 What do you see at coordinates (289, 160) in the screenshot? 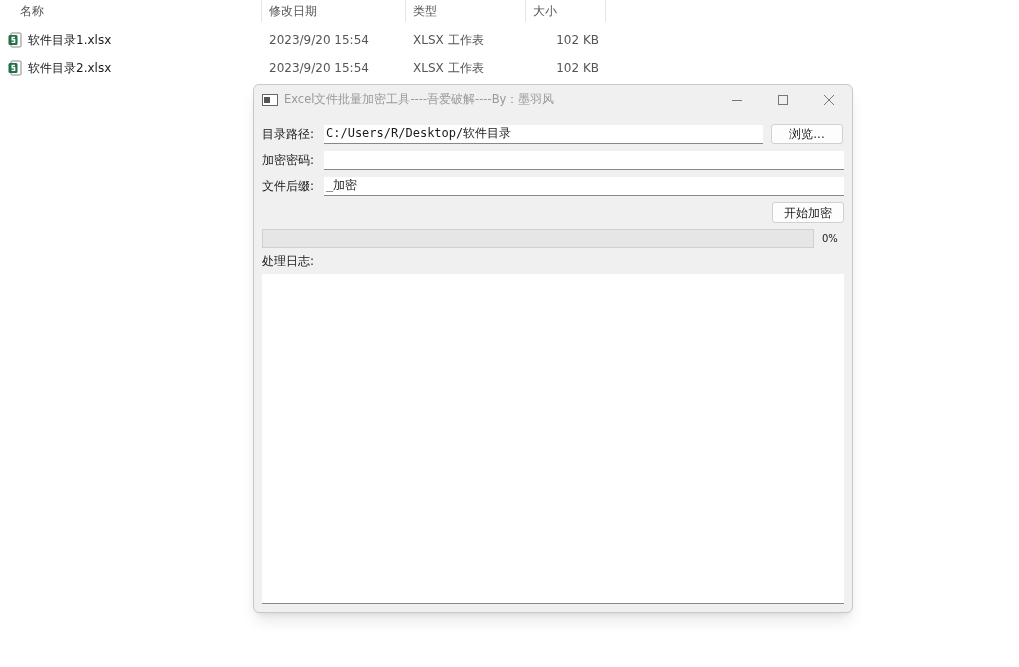
I see `field-label: 加密密码:` at bounding box center [289, 160].